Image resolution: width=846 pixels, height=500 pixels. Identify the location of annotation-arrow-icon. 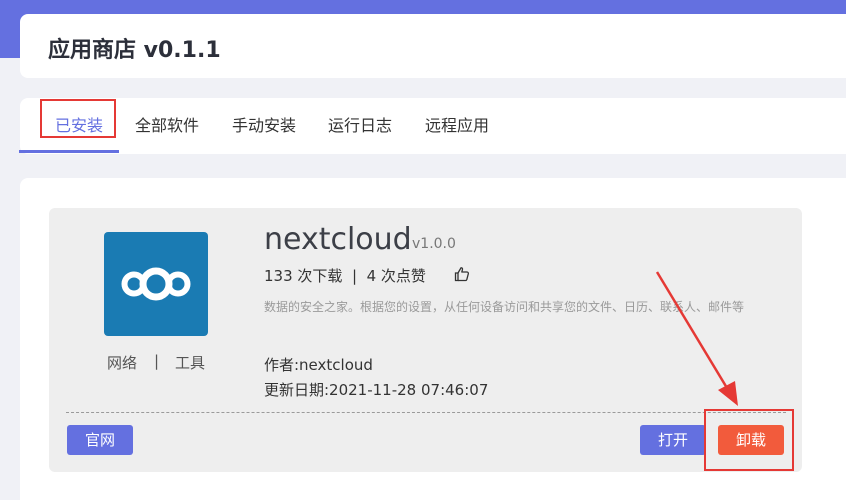
(696, 338).